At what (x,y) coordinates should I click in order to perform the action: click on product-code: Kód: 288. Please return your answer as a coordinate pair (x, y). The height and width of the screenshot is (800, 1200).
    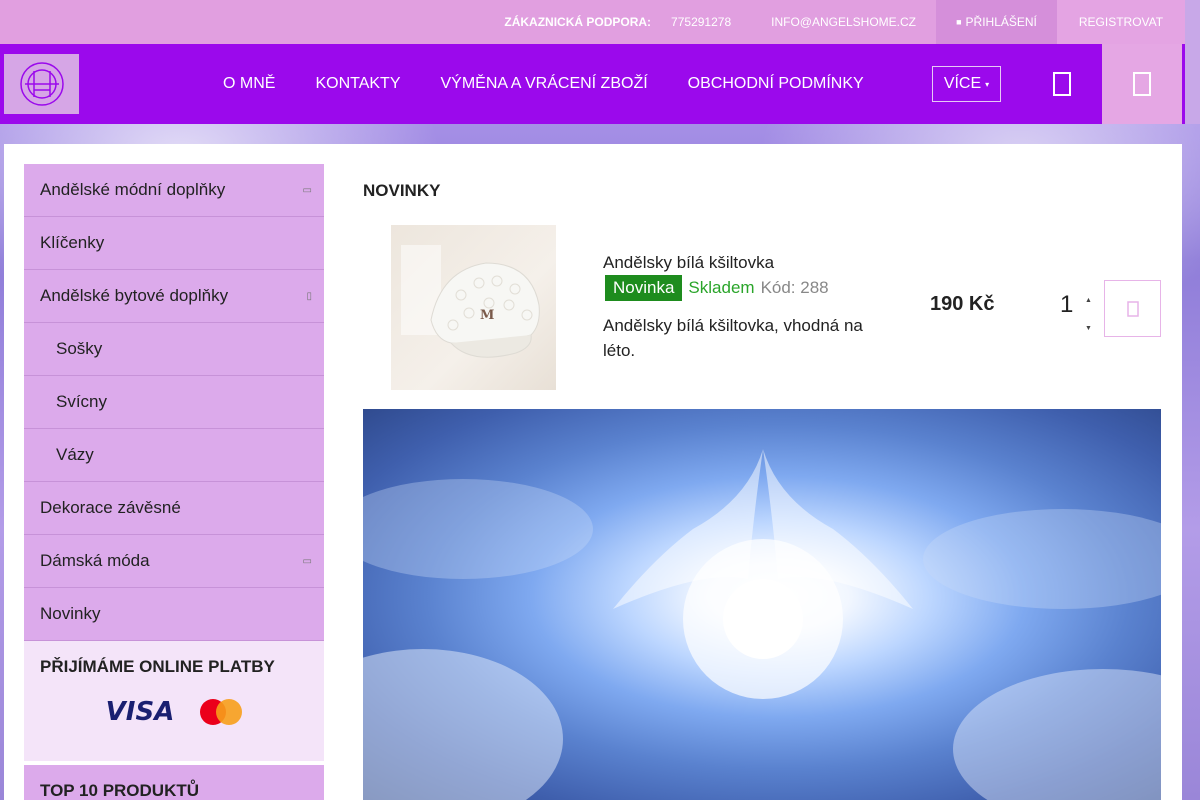
    Looking at the image, I should click on (794, 287).